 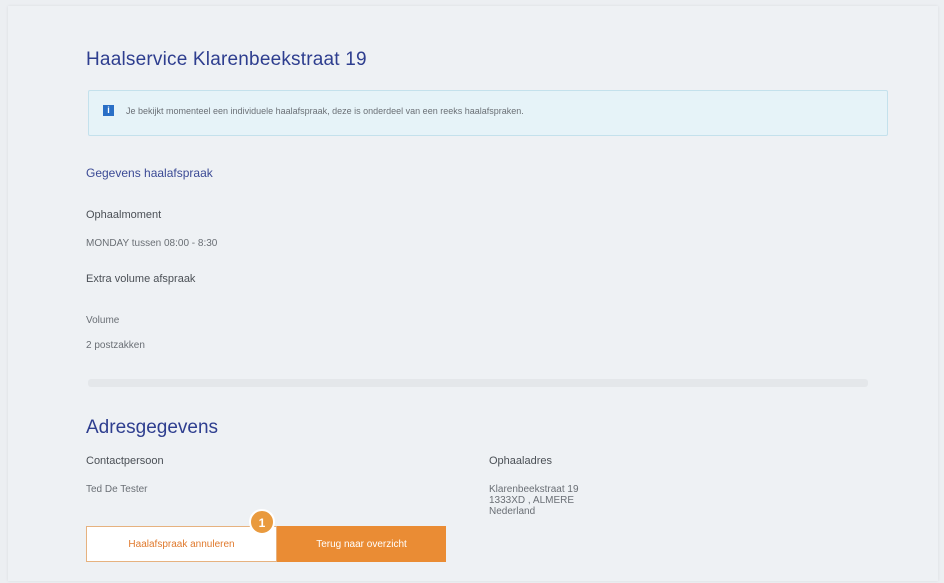 What do you see at coordinates (534, 489) in the screenshot?
I see `pickup-address-line1: Klarenbeekstraat 19` at bounding box center [534, 489].